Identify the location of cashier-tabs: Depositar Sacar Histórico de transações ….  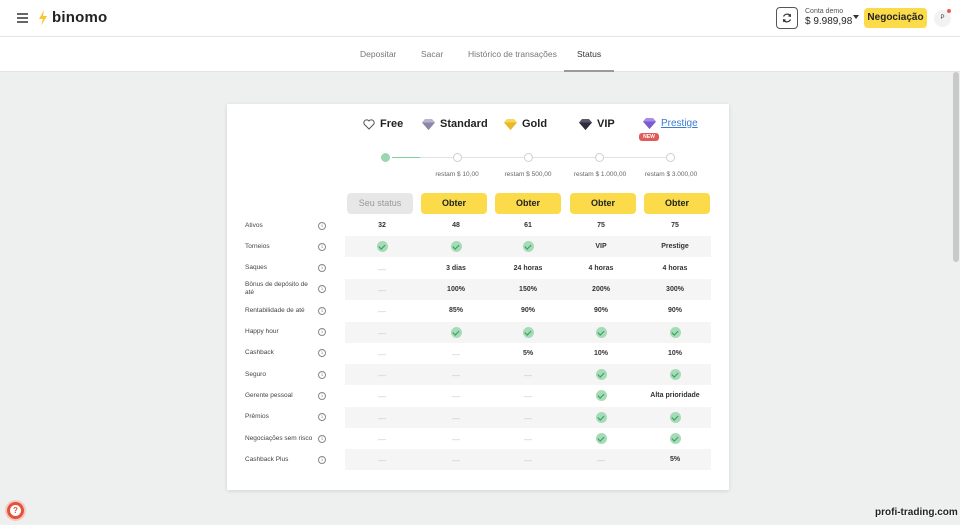
(480, 54).